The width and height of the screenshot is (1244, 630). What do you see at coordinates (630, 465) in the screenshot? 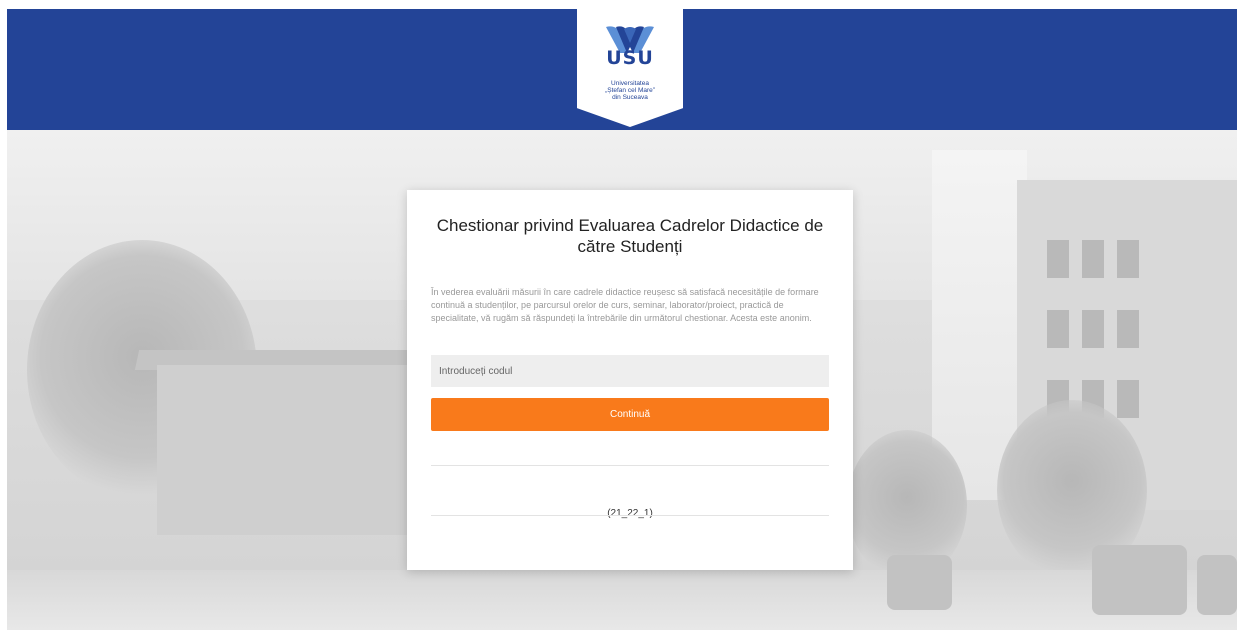
I see `divider-top` at bounding box center [630, 465].